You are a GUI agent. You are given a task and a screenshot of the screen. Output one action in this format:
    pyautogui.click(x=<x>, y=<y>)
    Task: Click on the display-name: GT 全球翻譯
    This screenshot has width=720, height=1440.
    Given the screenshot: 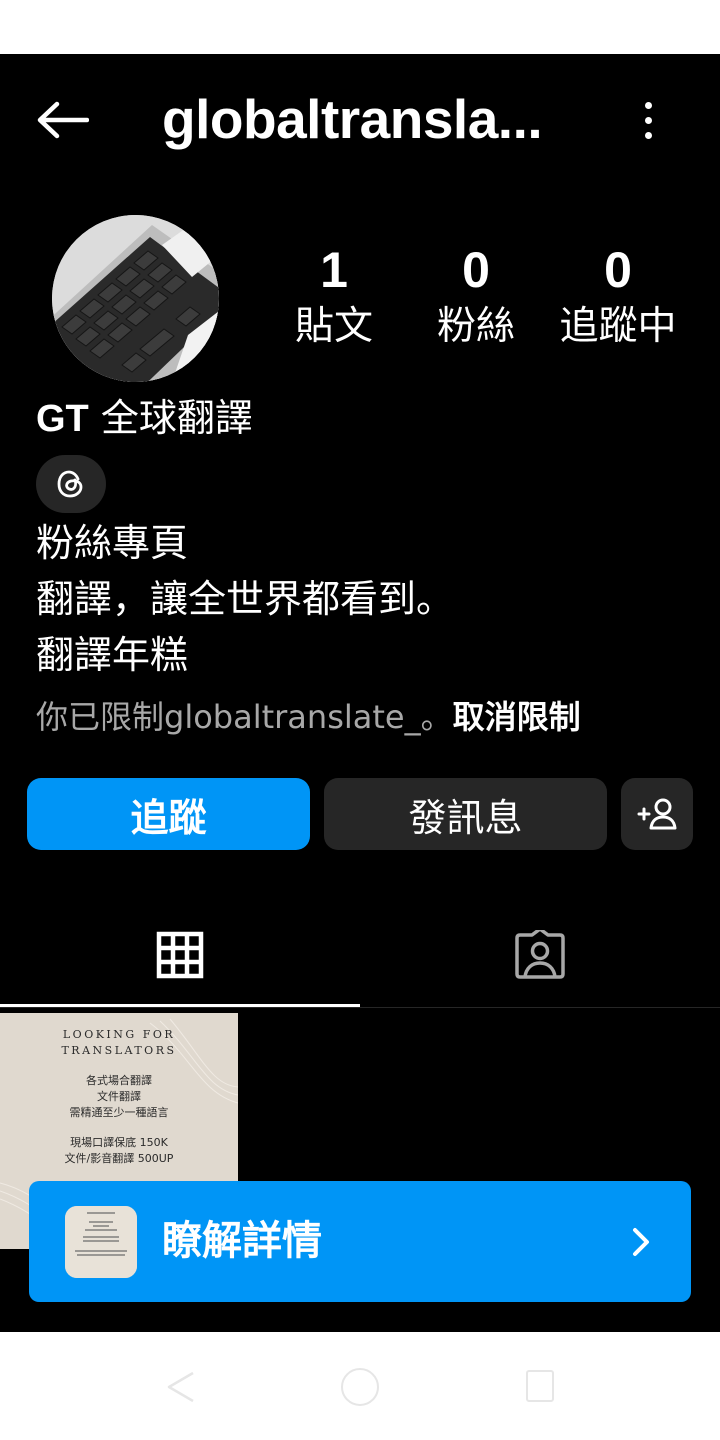 What is the action you would take?
    pyautogui.click(x=144, y=418)
    